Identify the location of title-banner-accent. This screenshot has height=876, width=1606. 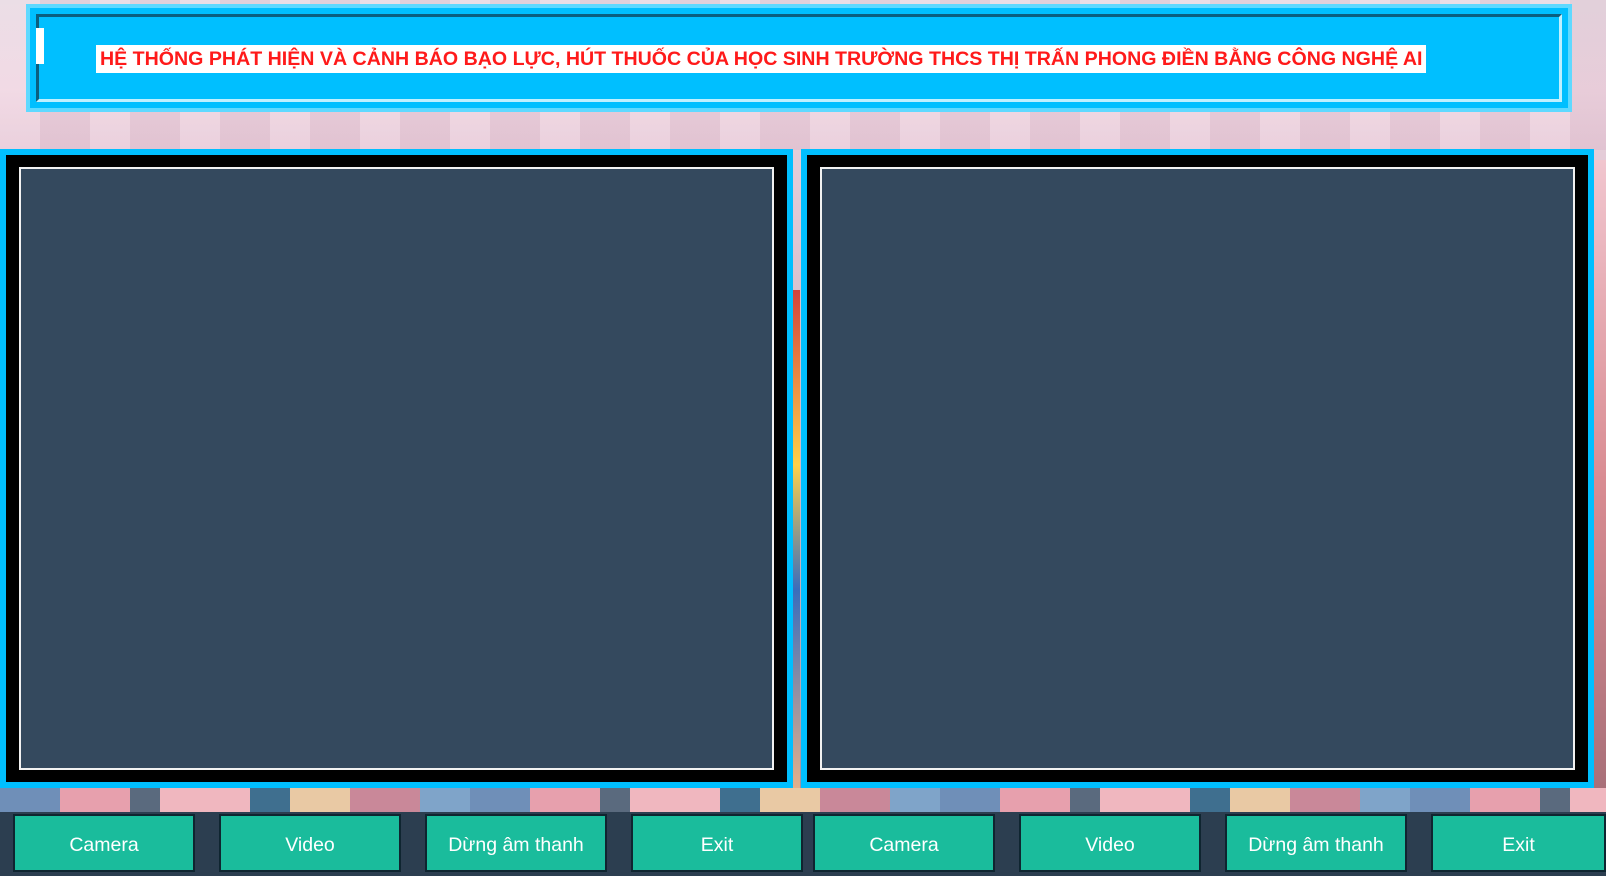
(40, 46).